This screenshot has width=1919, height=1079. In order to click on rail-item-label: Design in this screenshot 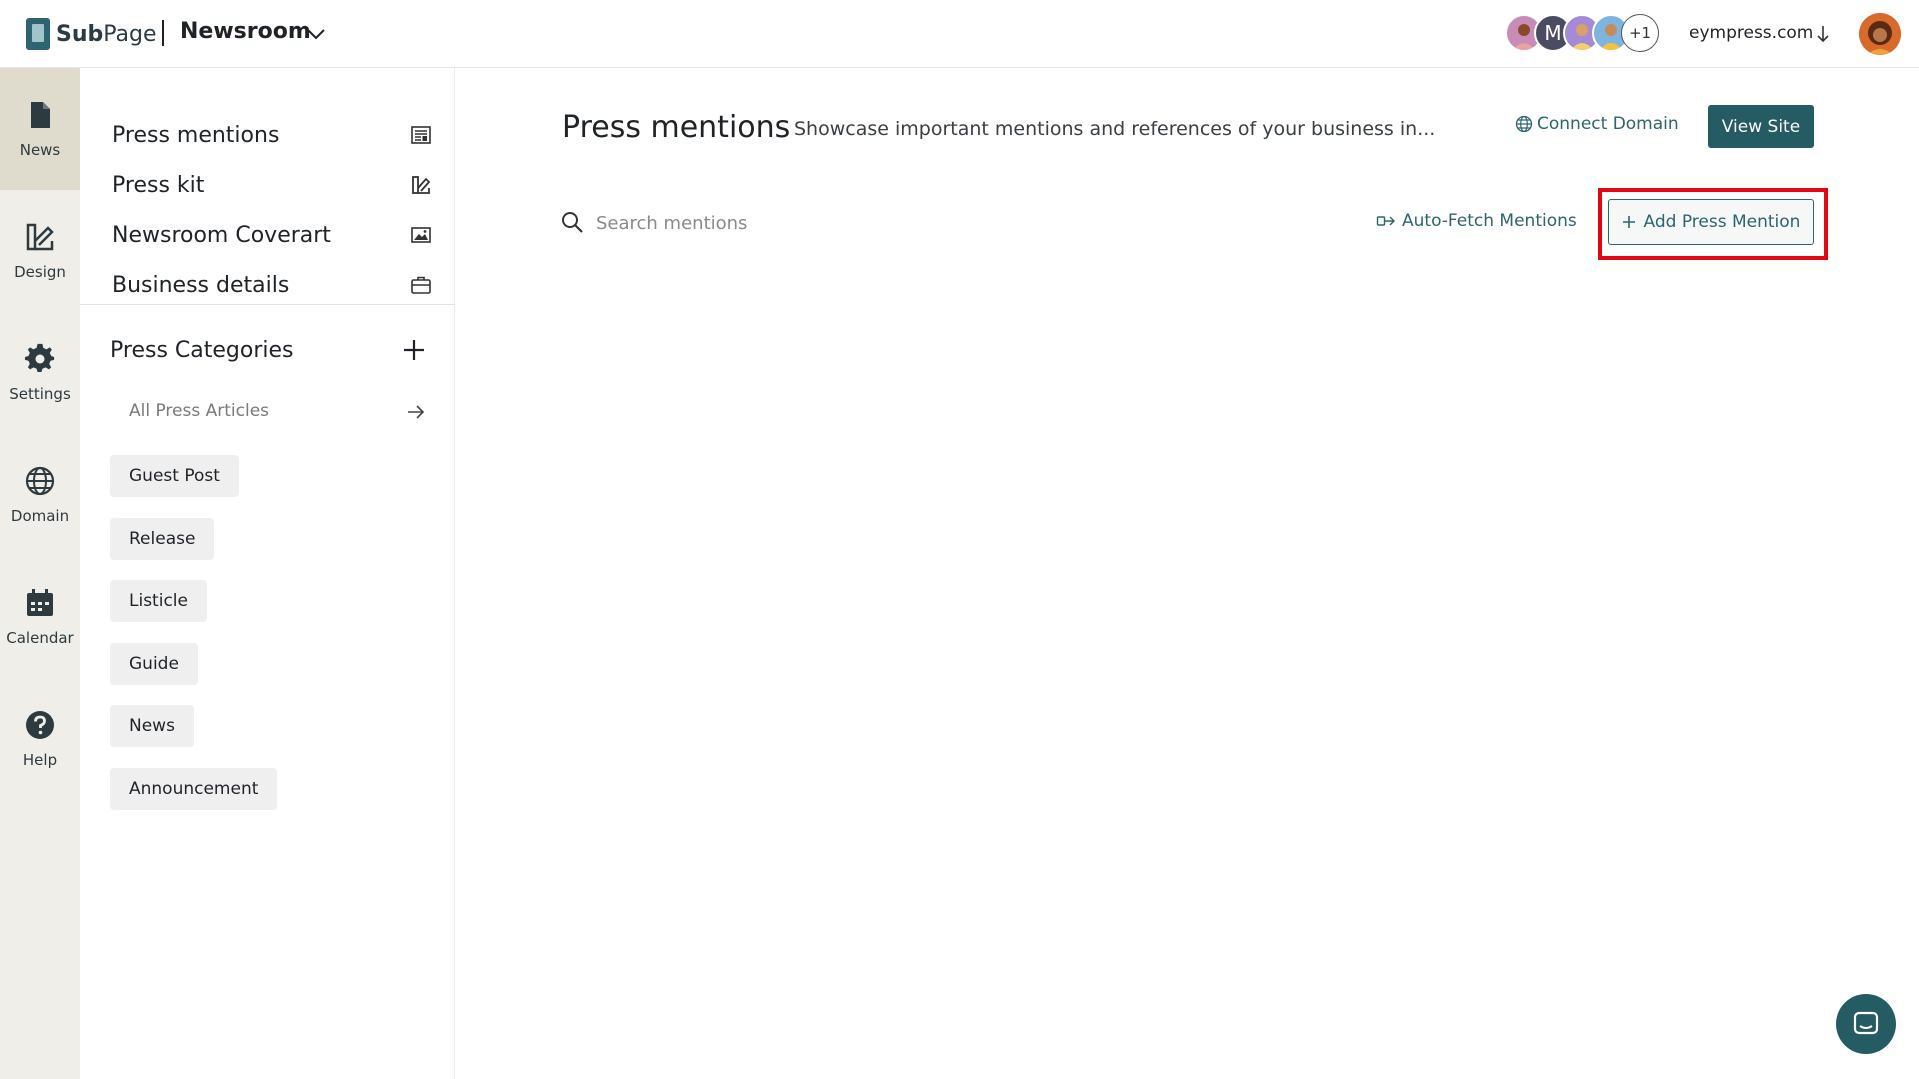, I will do `click(40, 272)`.